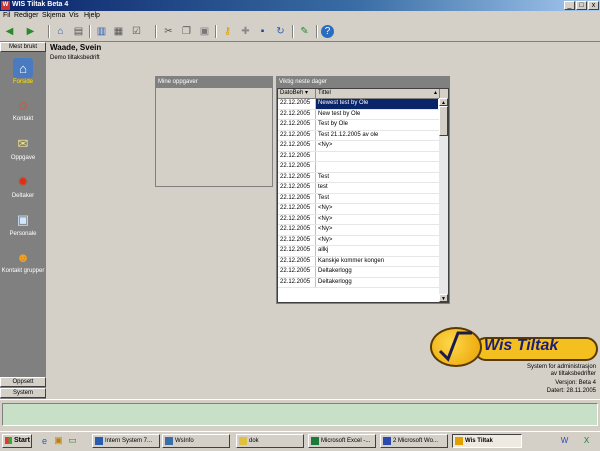  What do you see at coordinates (270, 441) in the screenshot?
I see `task-dok: dok` at bounding box center [270, 441].